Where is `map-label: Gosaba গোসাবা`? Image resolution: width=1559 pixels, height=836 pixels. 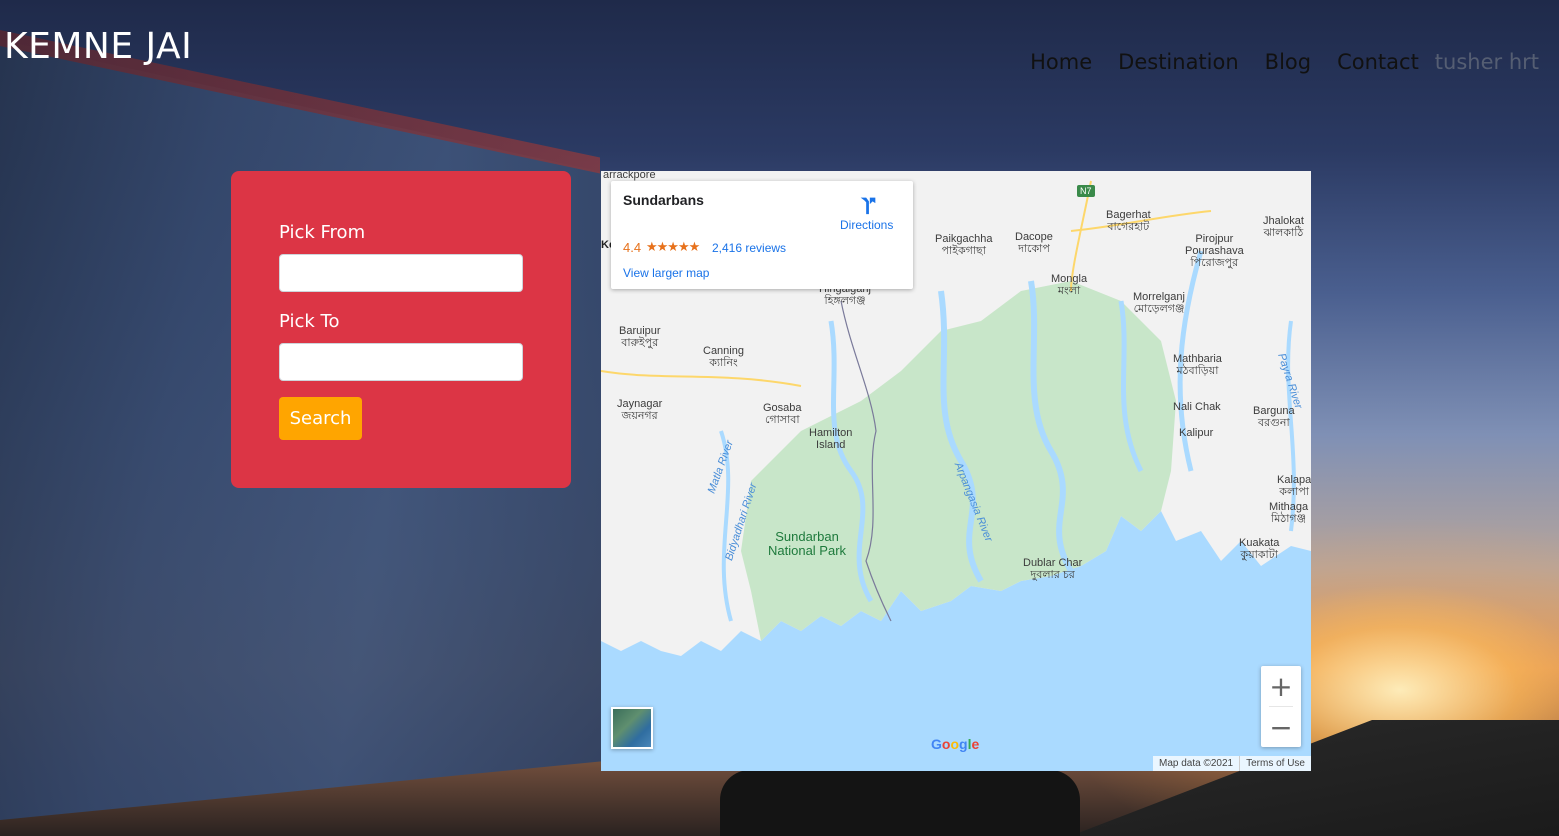 map-label: Gosaba গোসাবা is located at coordinates (782, 414).